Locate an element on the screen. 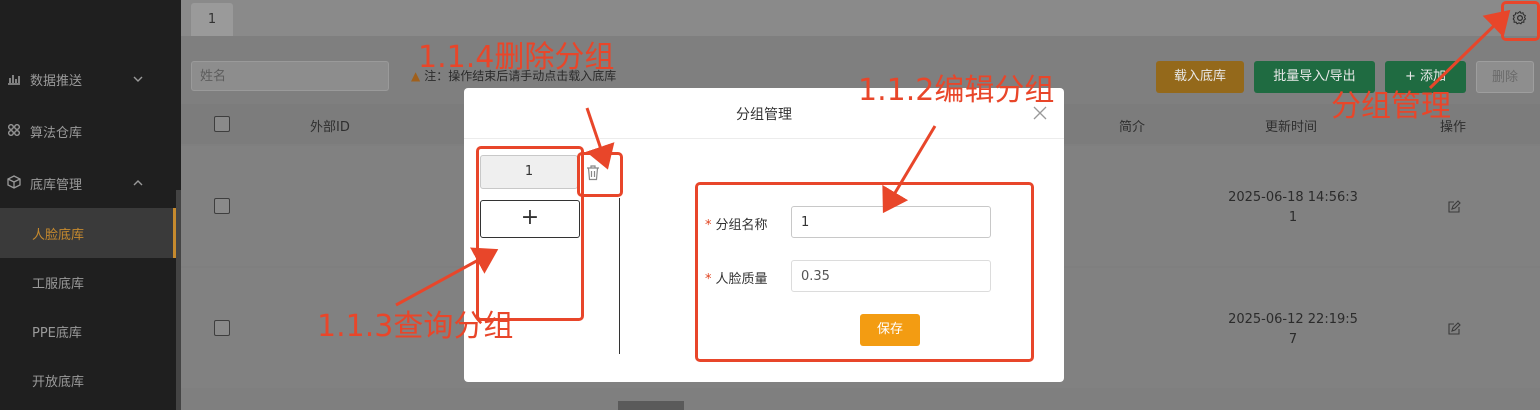 The width and height of the screenshot is (1540, 410). header-intro: 简介 is located at coordinates (1132, 127).